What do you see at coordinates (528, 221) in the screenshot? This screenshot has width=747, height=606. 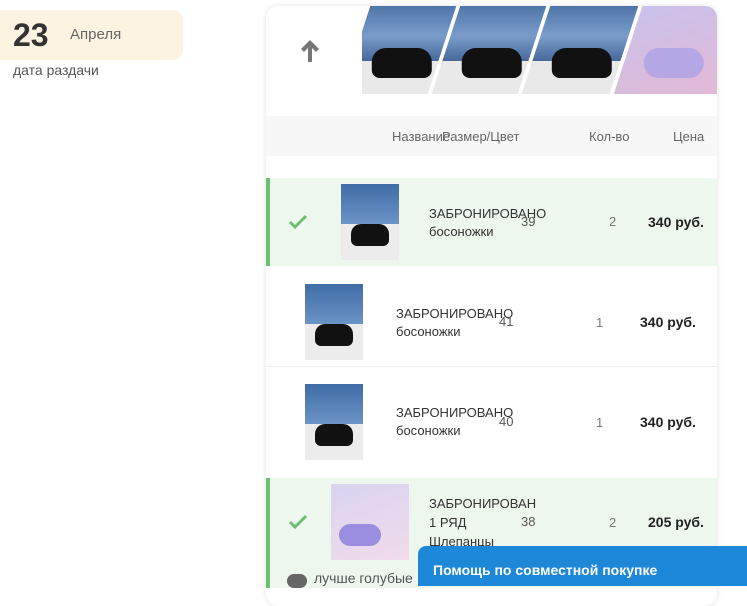 I see `product-size: 39` at bounding box center [528, 221].